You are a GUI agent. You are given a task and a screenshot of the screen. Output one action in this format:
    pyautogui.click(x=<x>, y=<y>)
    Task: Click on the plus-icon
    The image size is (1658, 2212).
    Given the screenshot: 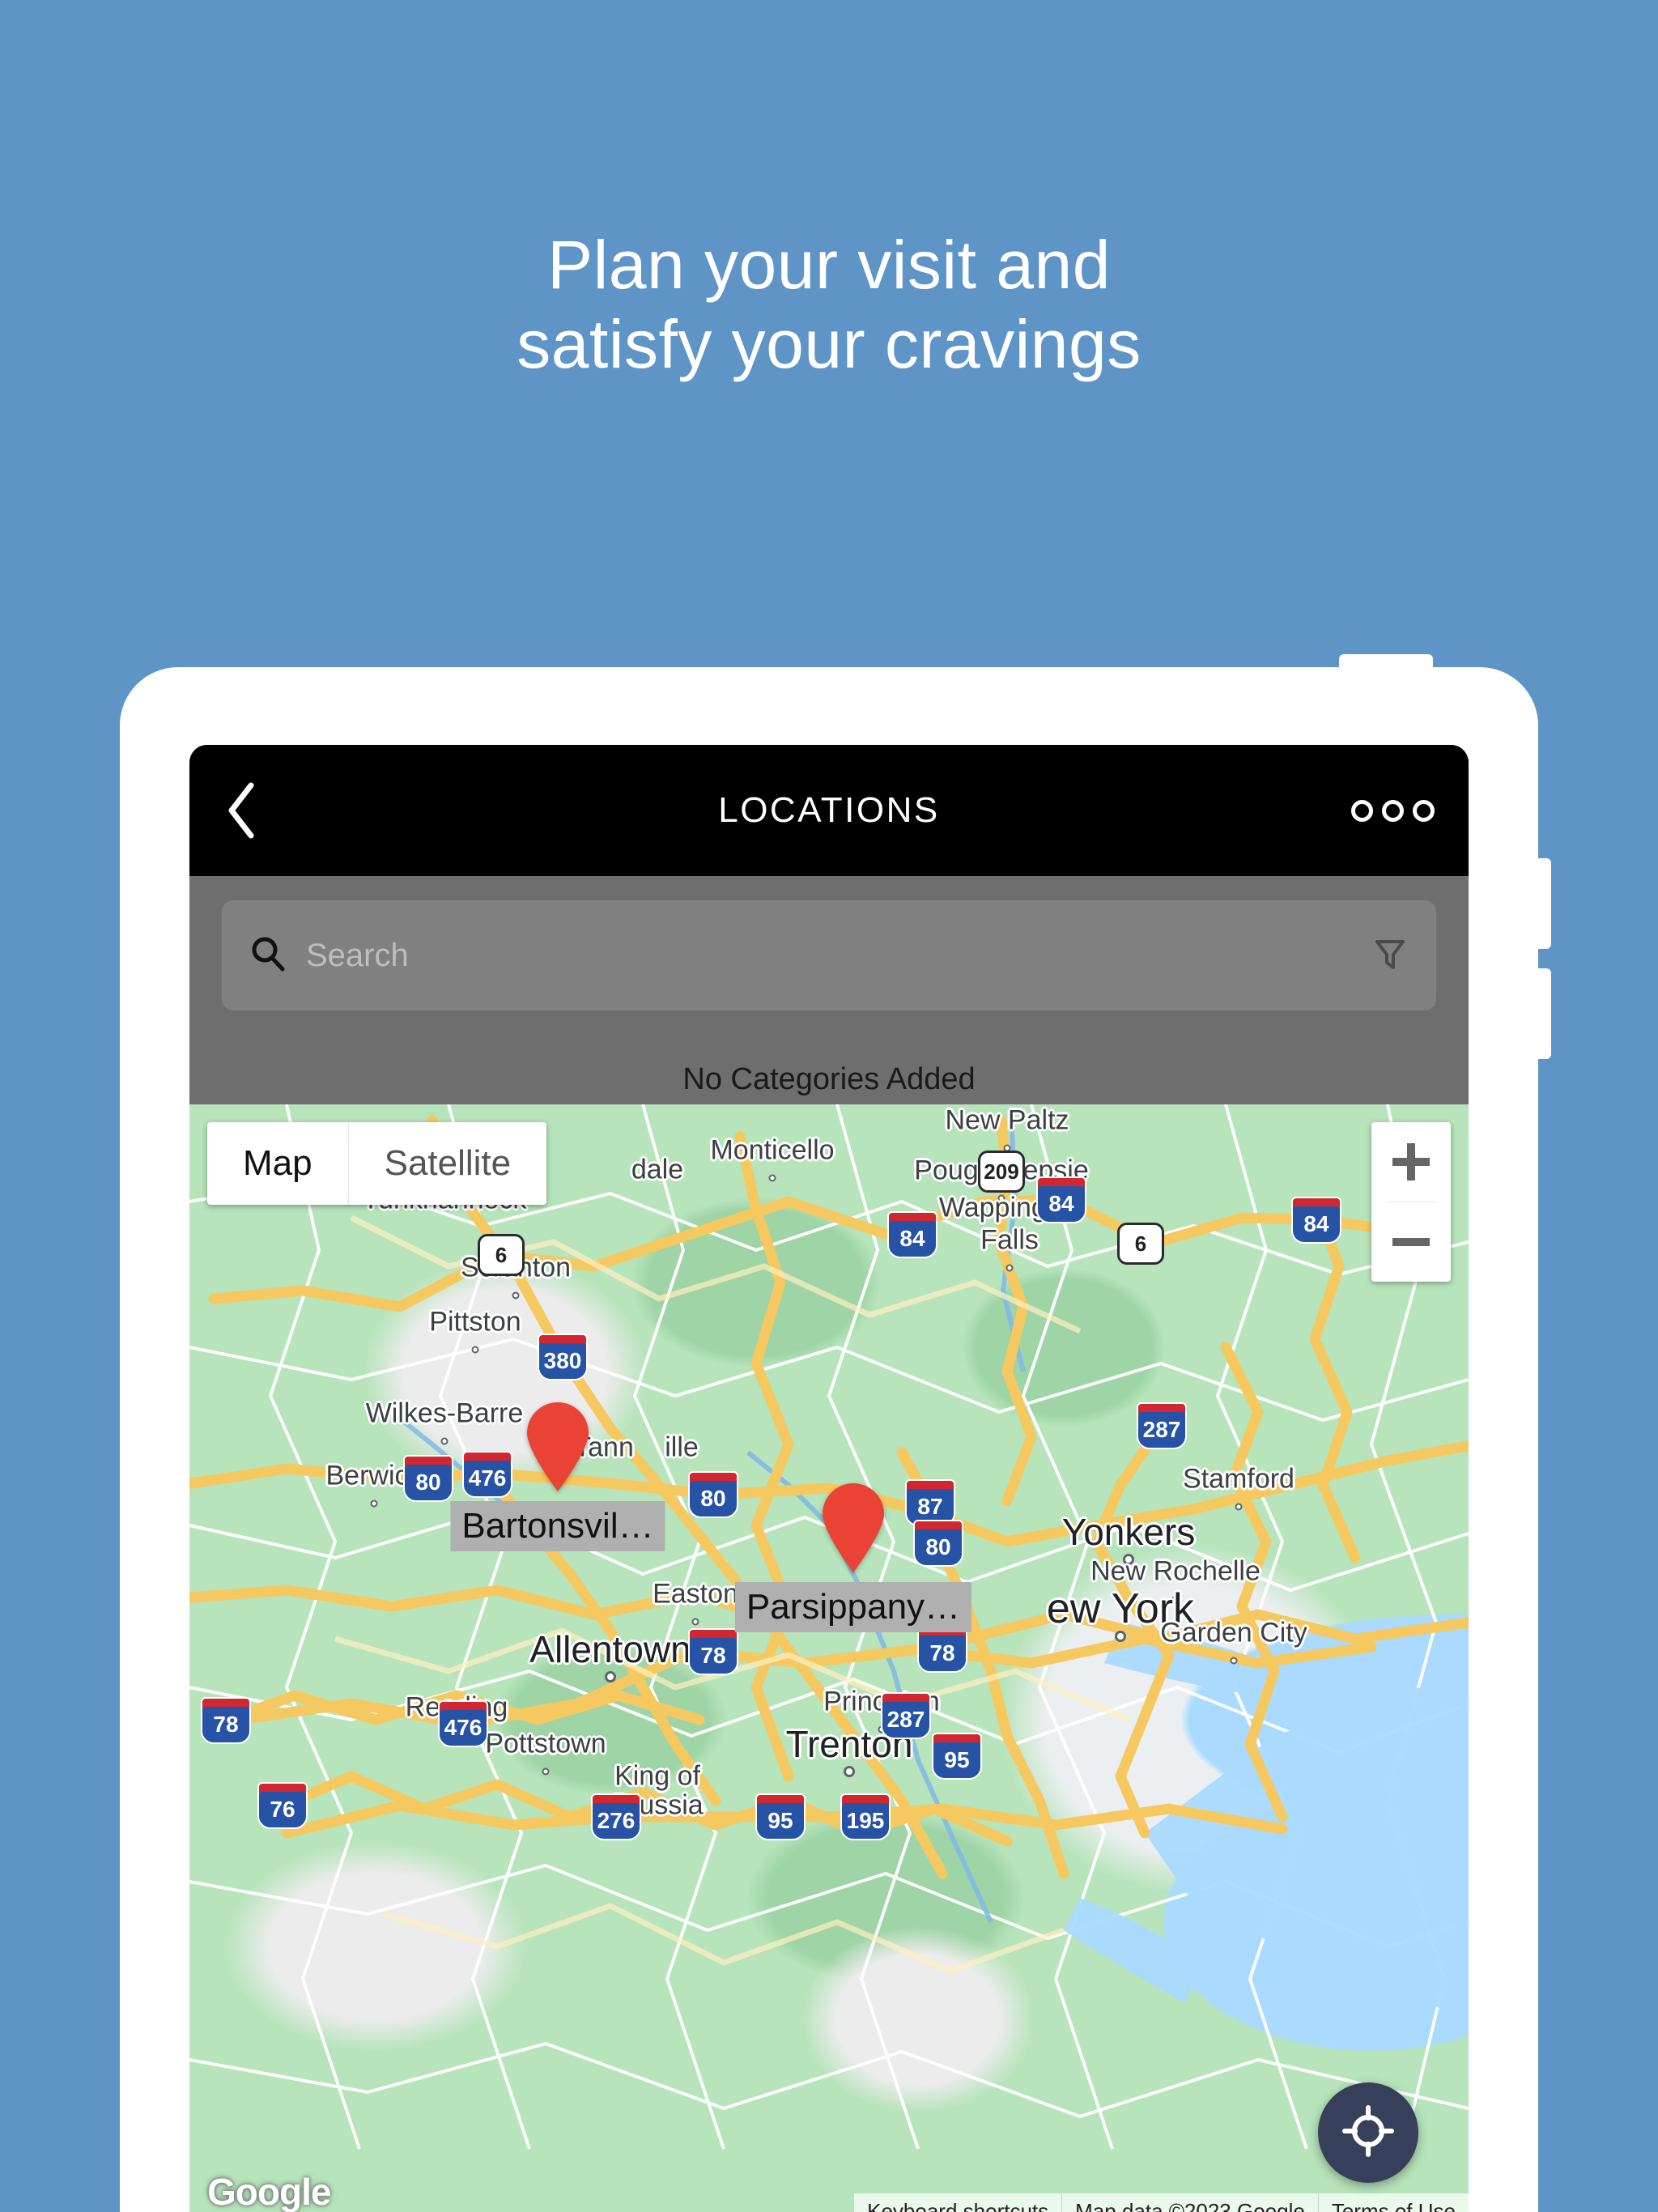 What is the action you would take?
    pyautogui.click(x=1411, y=1162)
    